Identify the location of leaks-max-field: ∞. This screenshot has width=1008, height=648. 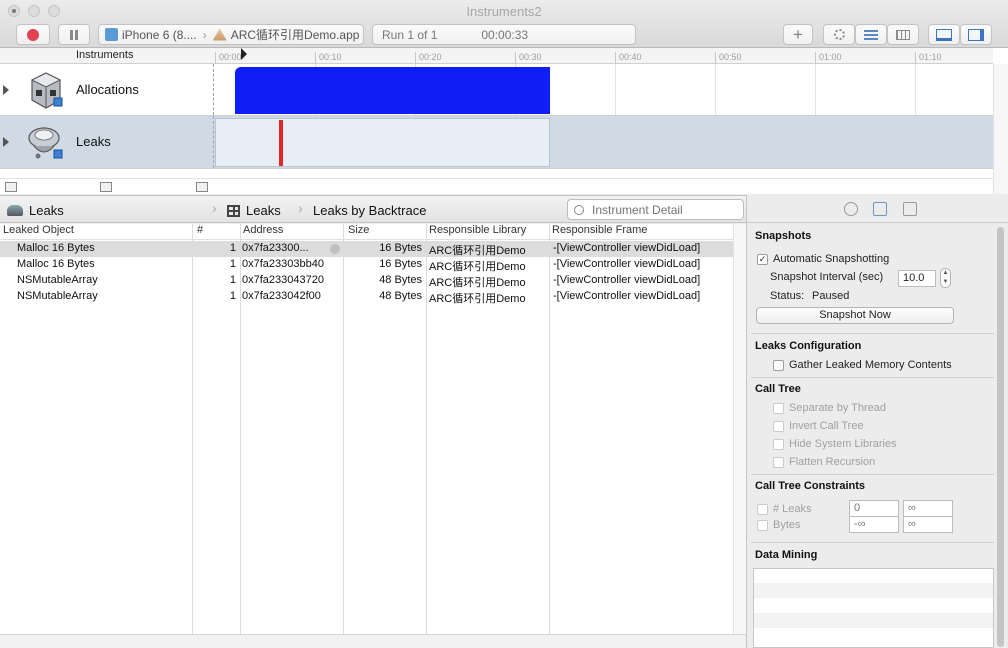
(928, 508).